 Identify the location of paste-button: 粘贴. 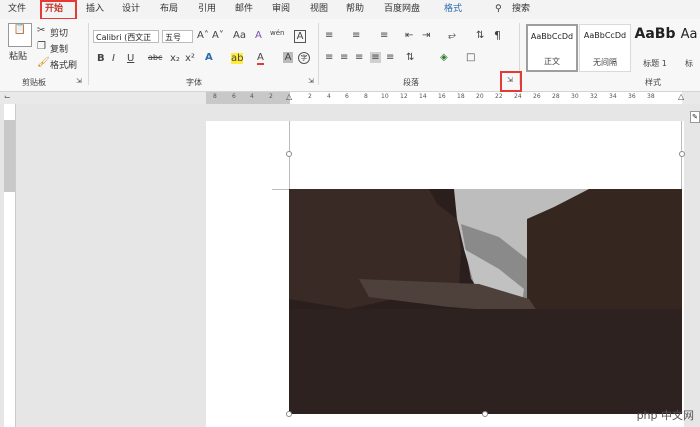
(18, 55).